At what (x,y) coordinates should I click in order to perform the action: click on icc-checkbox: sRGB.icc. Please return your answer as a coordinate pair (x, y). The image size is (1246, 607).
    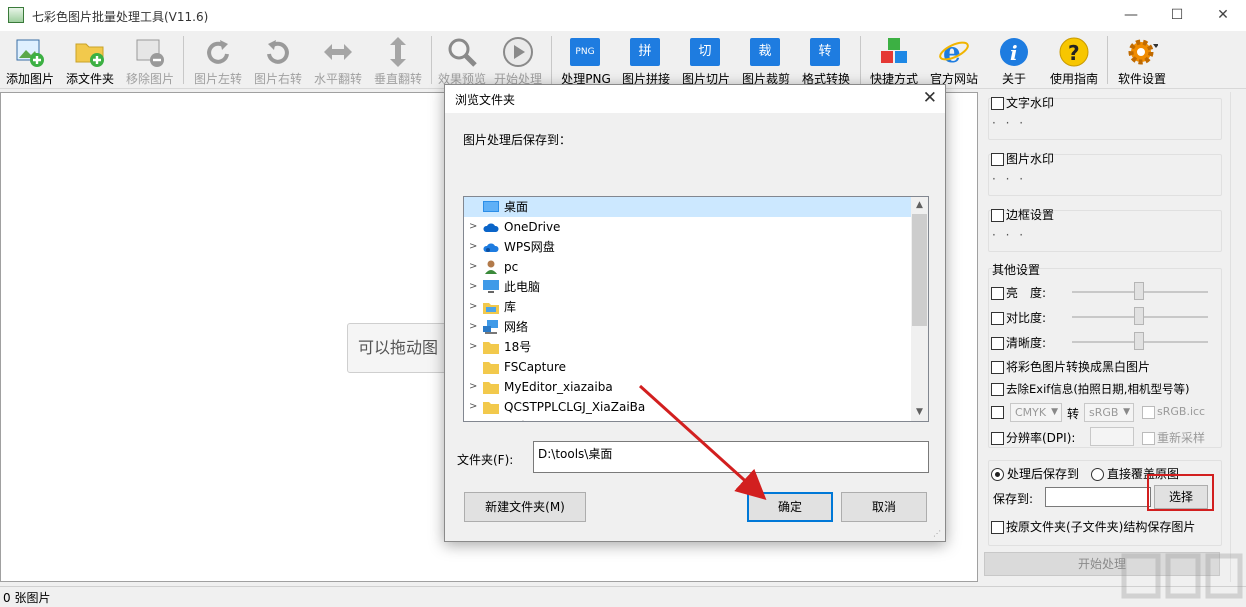
    Looking at the image, I should click on (1173, 412).